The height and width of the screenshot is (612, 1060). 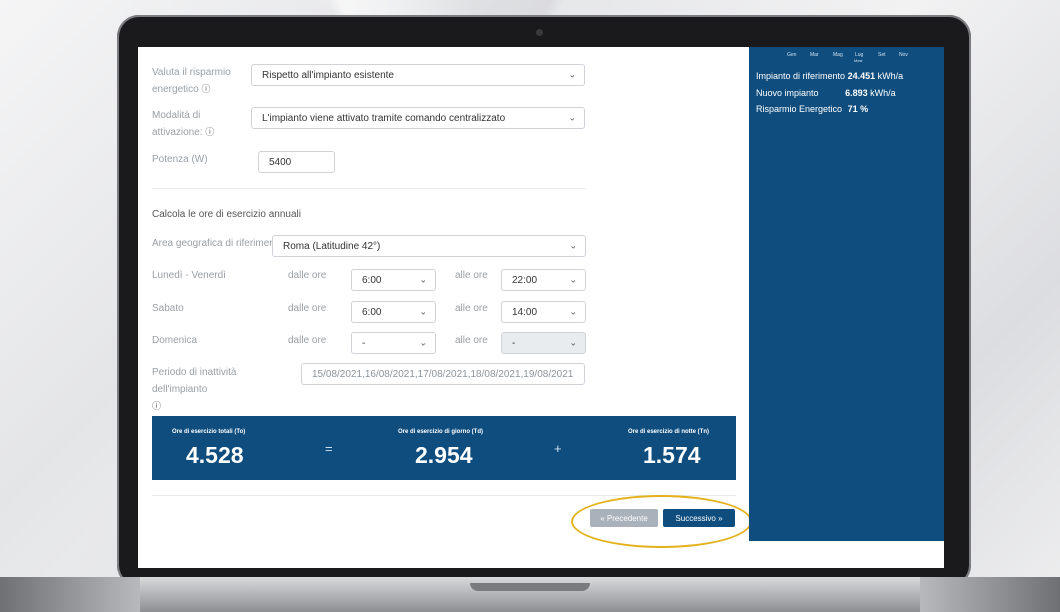 What do you see at coordinates (444, 455) in the screenshot?
I see `day-hours-value: 2.954` at bounding box center [444, 455].